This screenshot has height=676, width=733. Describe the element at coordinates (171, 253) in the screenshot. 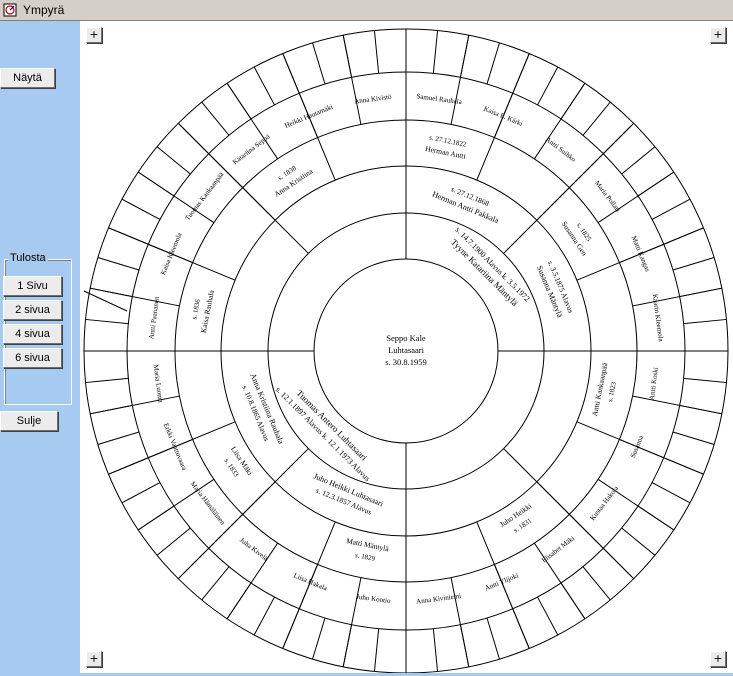

I see `person-name-label: Kaisa Kleemola` at that location.